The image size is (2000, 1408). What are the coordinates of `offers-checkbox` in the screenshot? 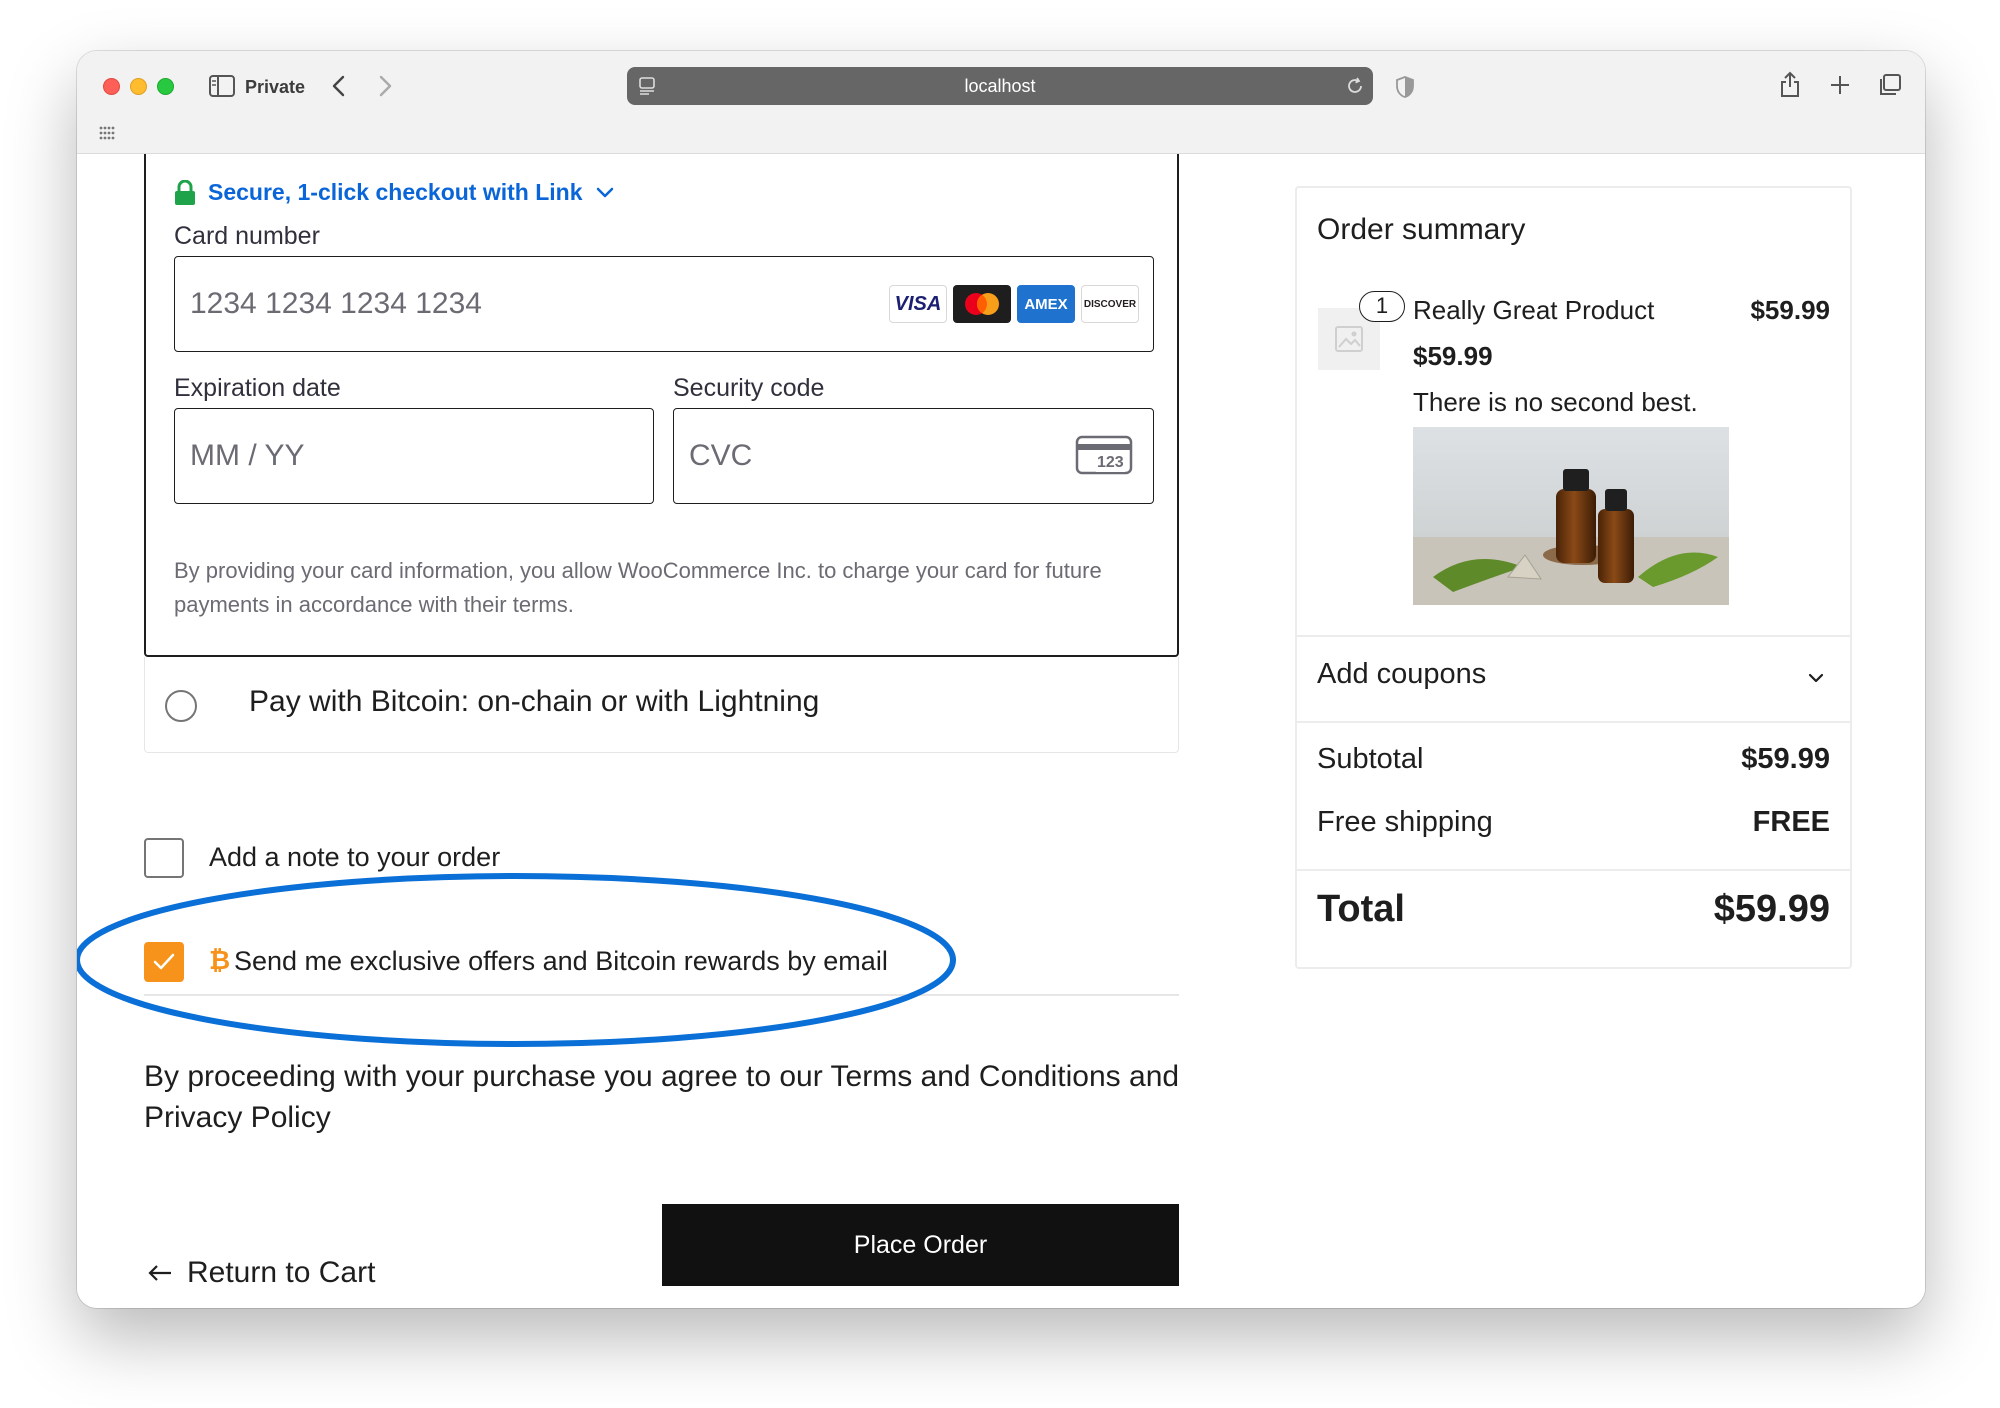 It's located at (164, 962).